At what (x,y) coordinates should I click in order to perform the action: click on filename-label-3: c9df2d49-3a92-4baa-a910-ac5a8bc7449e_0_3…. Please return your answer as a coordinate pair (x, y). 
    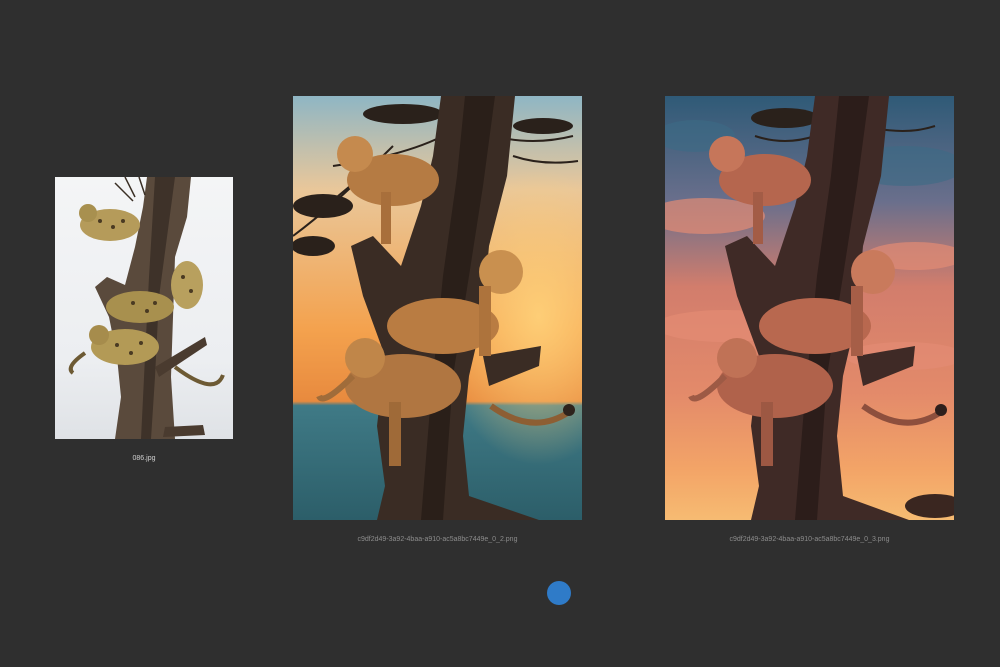
    Looking at the image, I should click on (809, 539).